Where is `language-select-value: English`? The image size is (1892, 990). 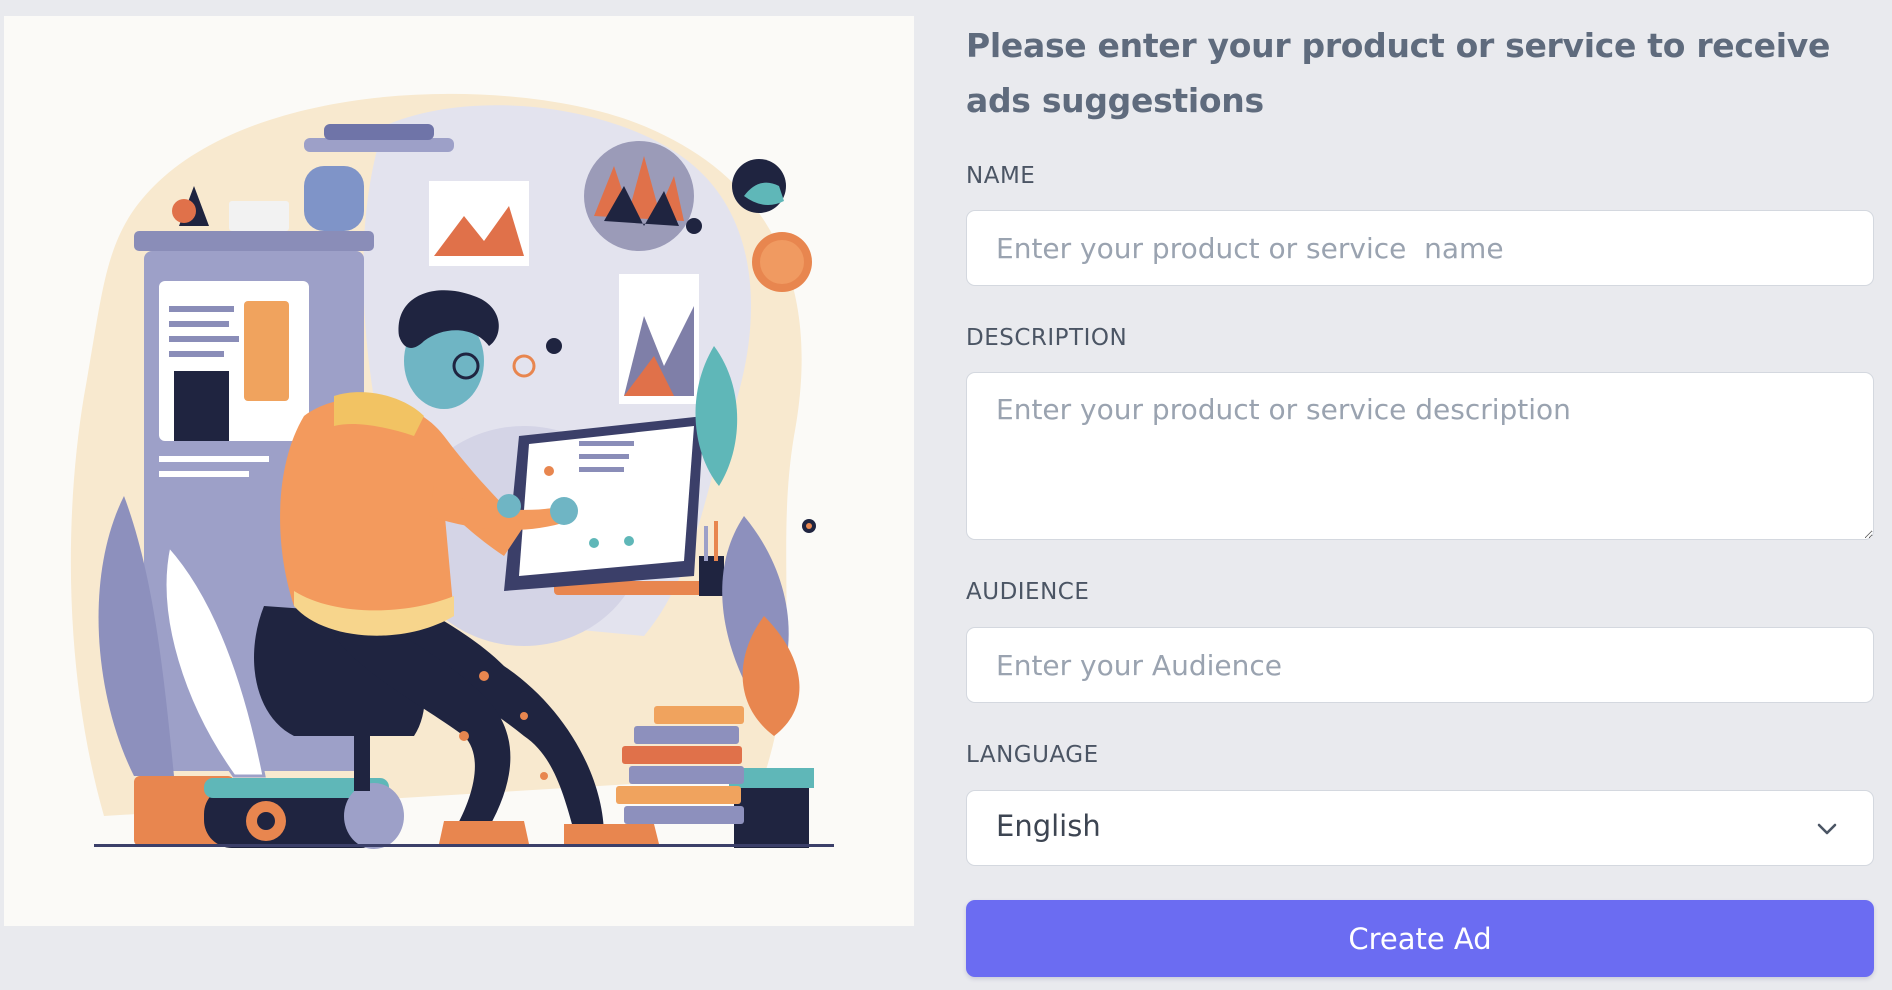
language-select-value: English is located at coordinates (1048, 826).